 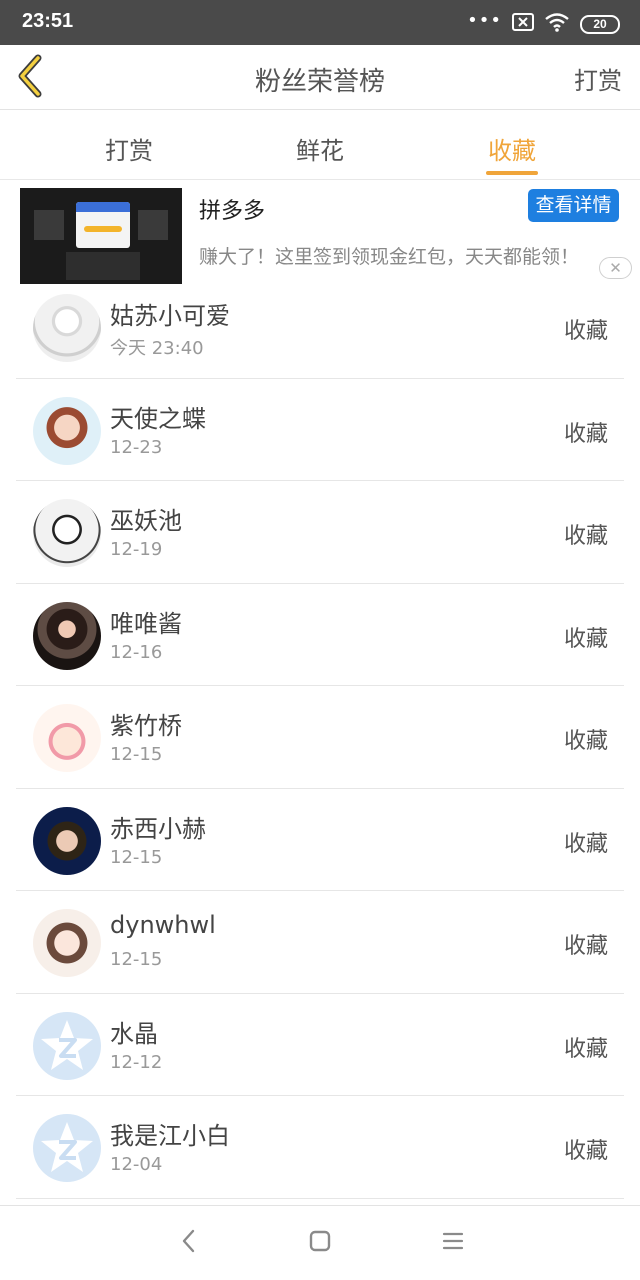 What do you see at coordinates (146, 726) in the screenshot?
I see `user-name: 紫竹桥` at bounding box center [146, 726].